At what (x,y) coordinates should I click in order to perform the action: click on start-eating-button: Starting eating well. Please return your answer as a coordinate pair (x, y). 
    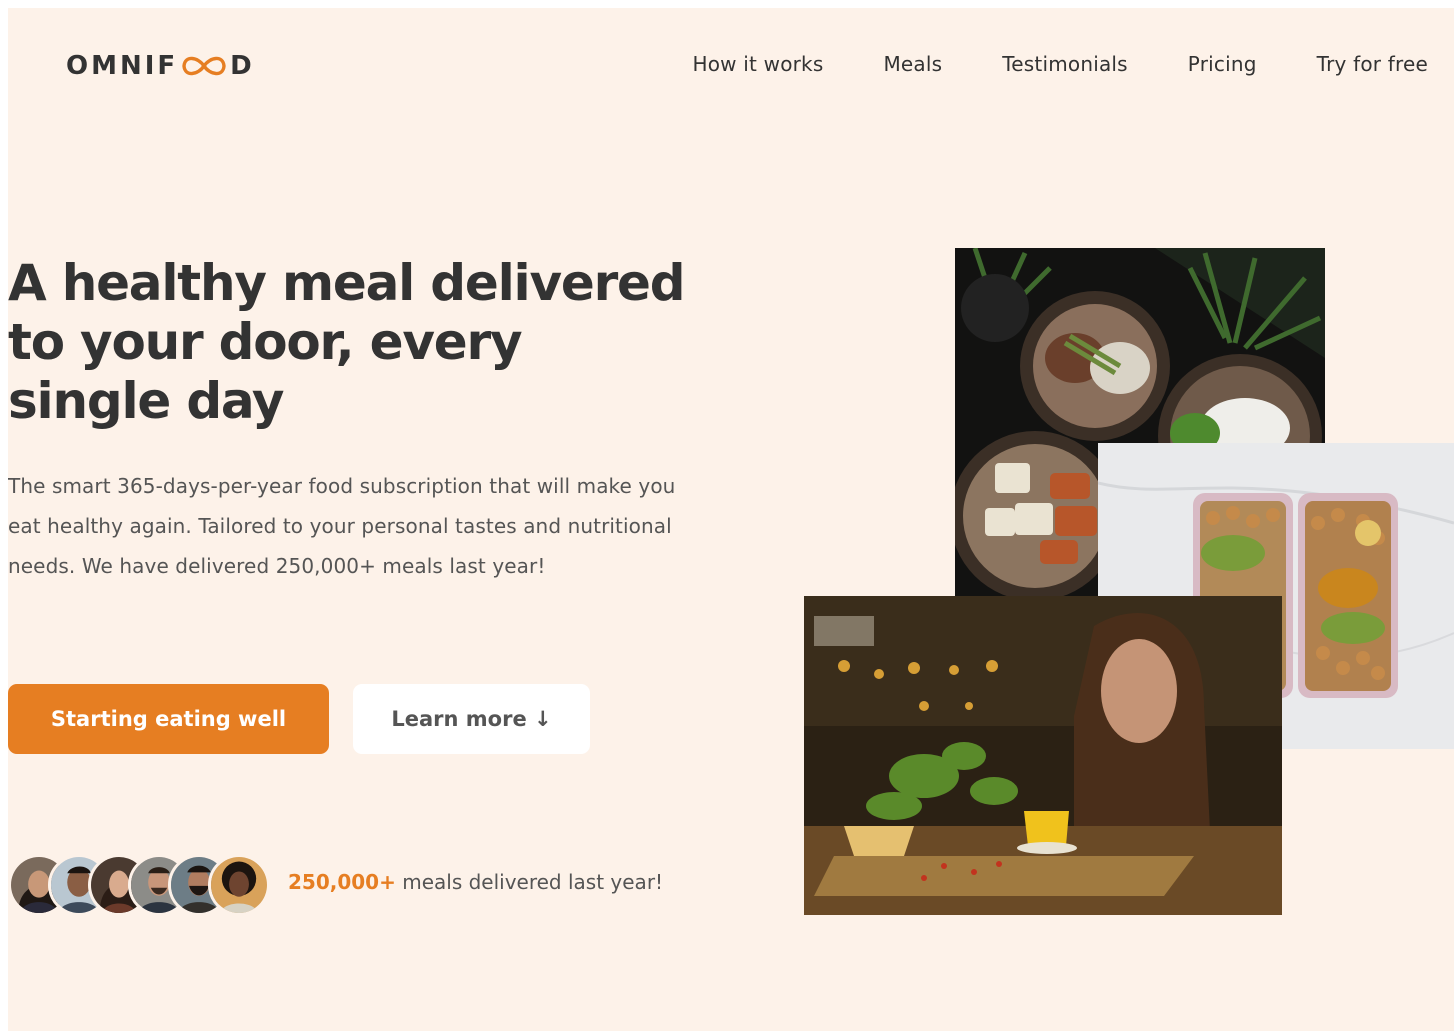
    Looking at the image, I should click on (168, 719).